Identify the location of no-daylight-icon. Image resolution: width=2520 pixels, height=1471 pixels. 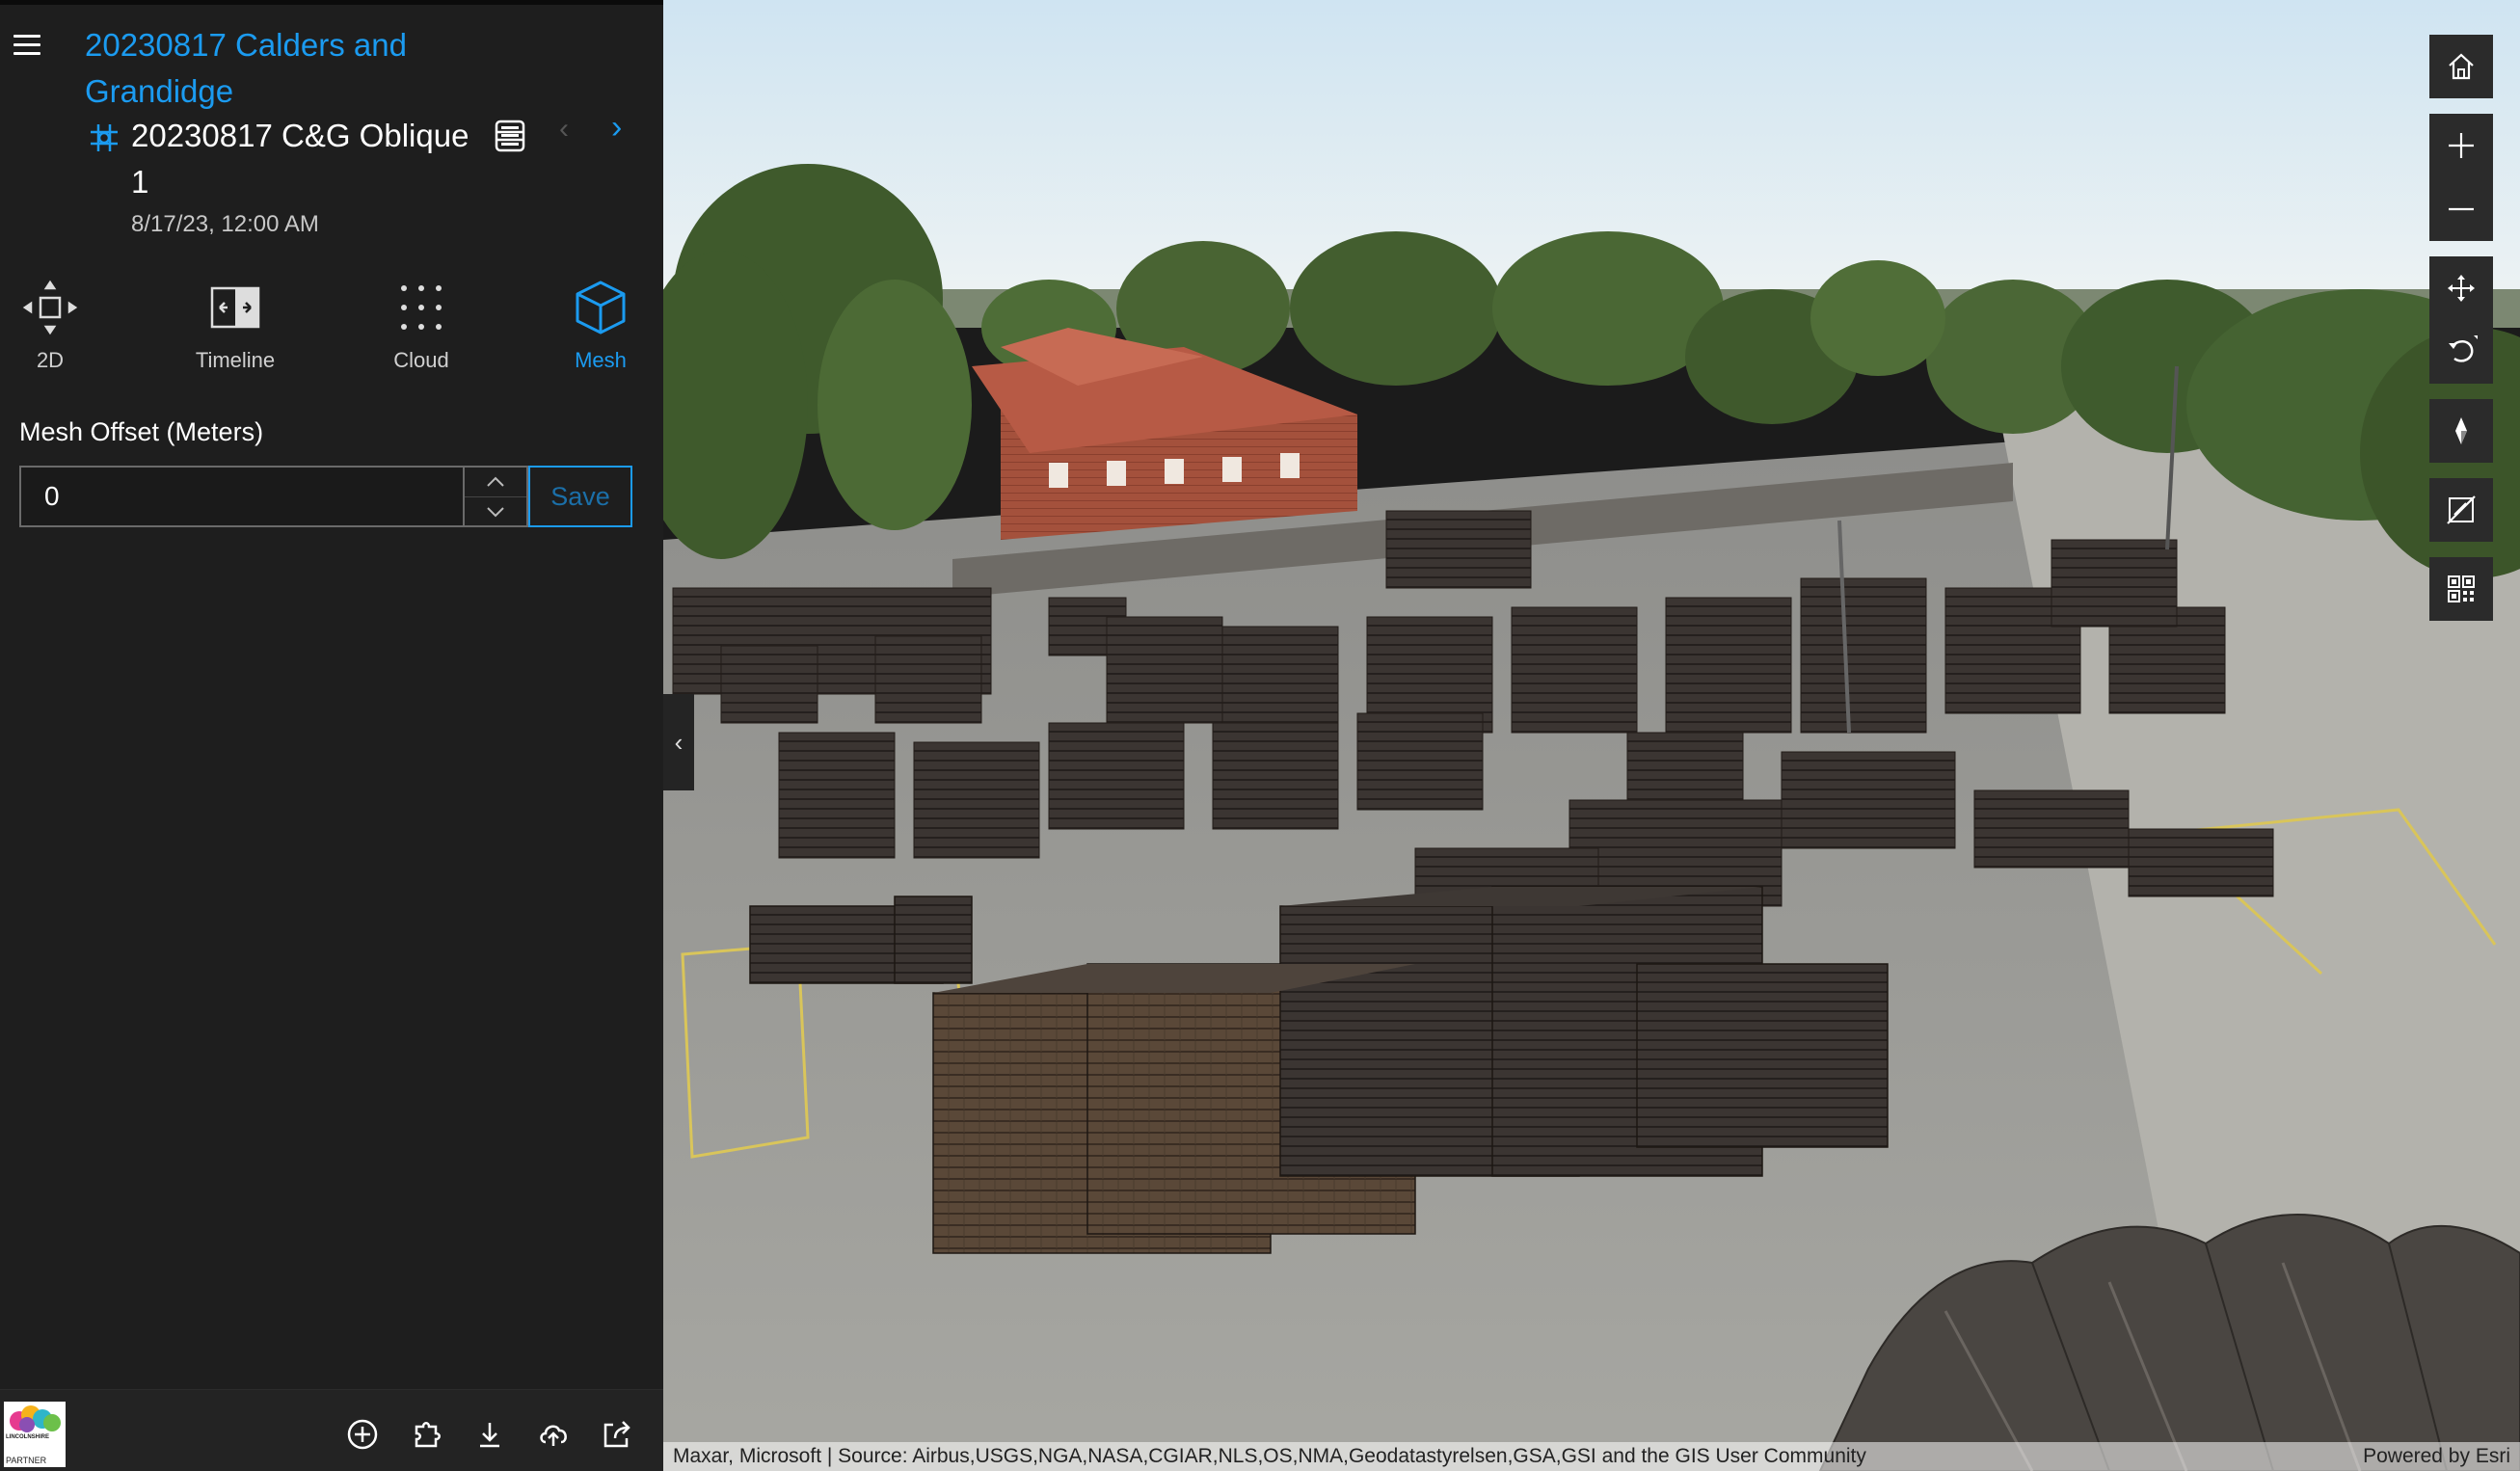
(2462, 509).